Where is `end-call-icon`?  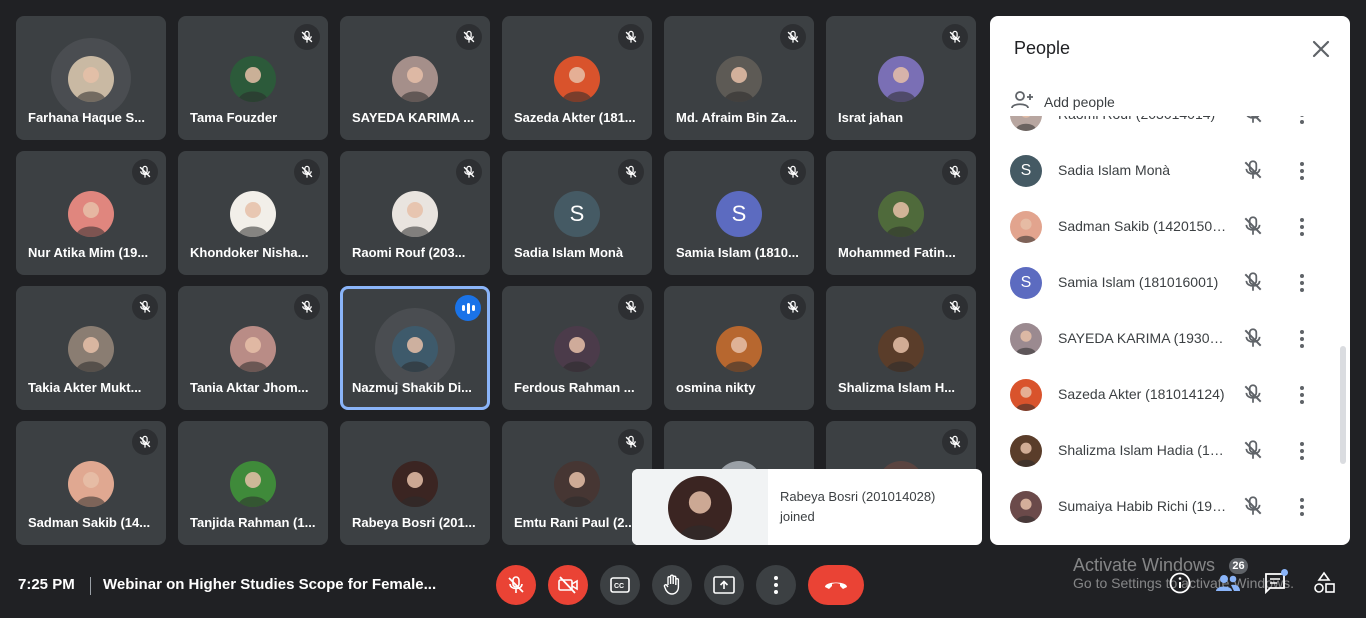 end-call-icon is located at coordinates (836, 585).